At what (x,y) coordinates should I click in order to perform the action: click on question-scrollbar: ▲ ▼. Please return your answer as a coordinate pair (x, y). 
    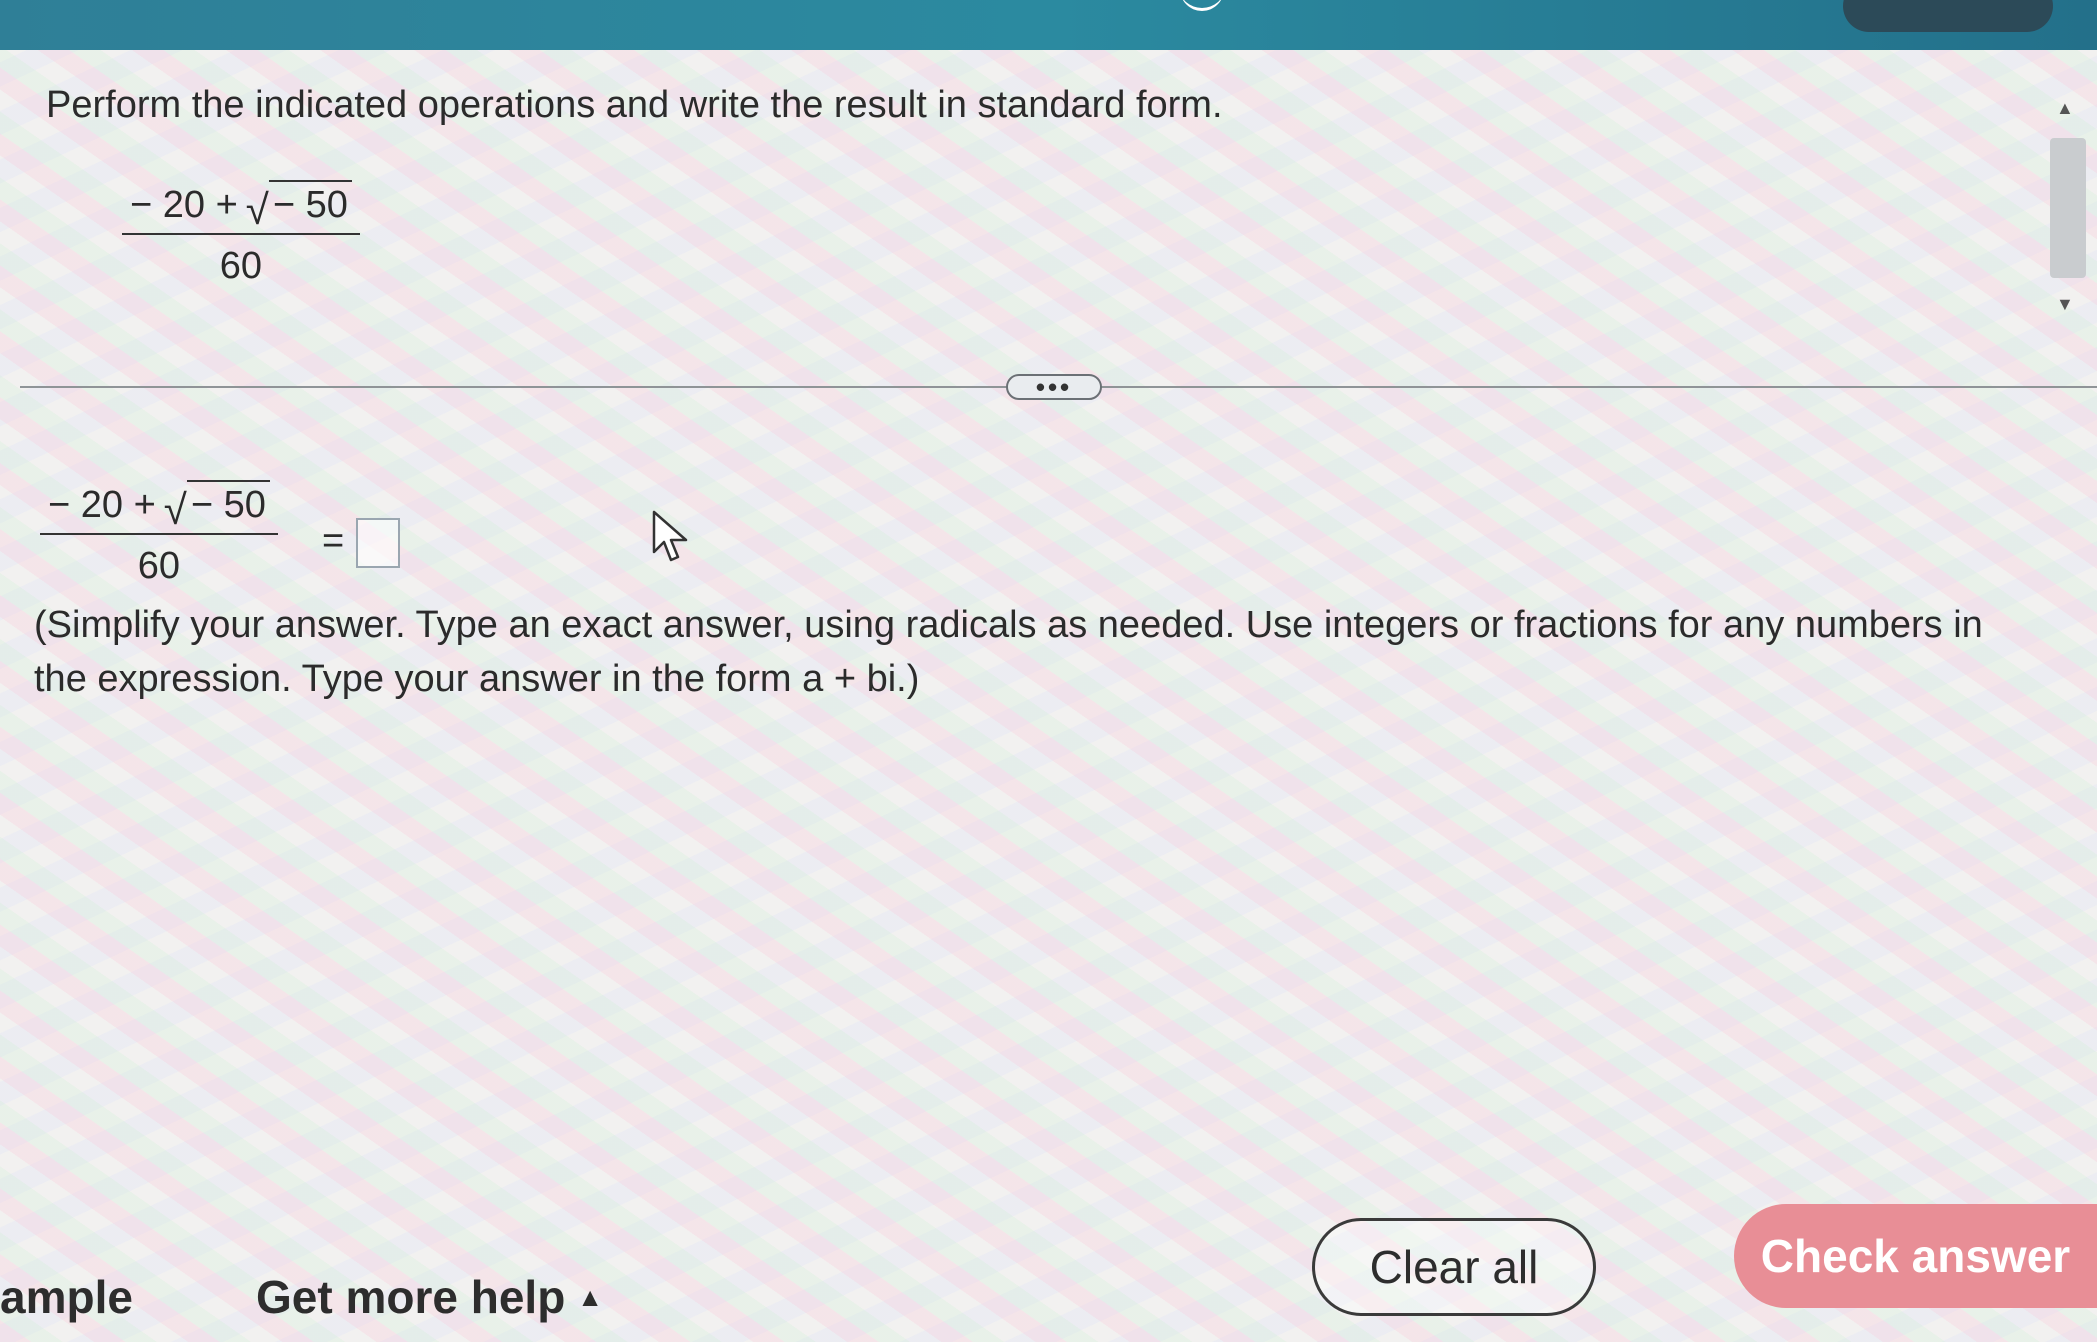
    Looking at the image, I should click on (2067, 209).